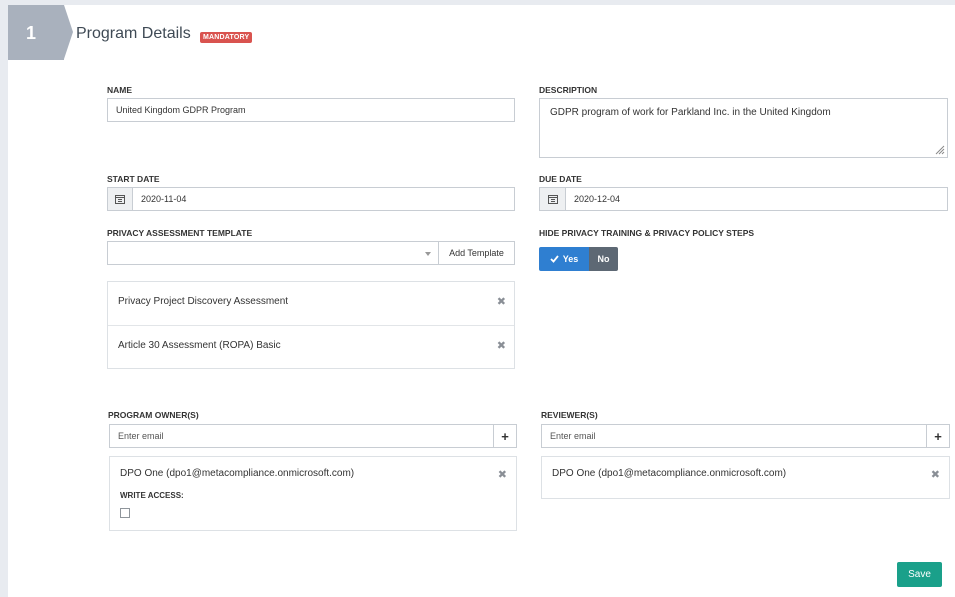  Describe the element at coordinates (734, 436) in the screenshot. I see `reviewer-email-input: Enter email` at that location.